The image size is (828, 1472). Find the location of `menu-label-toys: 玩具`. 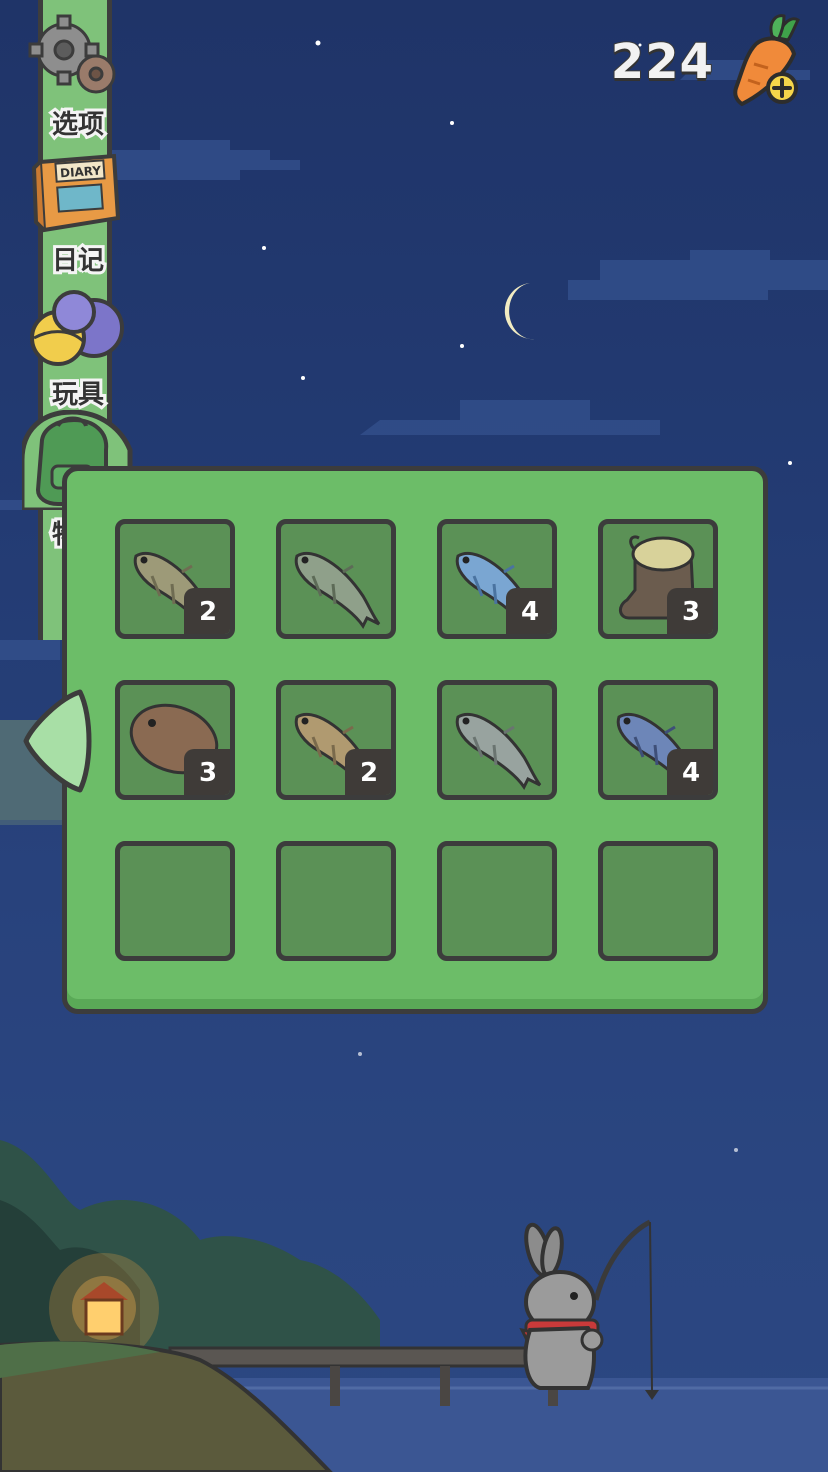

menu-label-toys: 玩具 is located at coordinates (78, 395).